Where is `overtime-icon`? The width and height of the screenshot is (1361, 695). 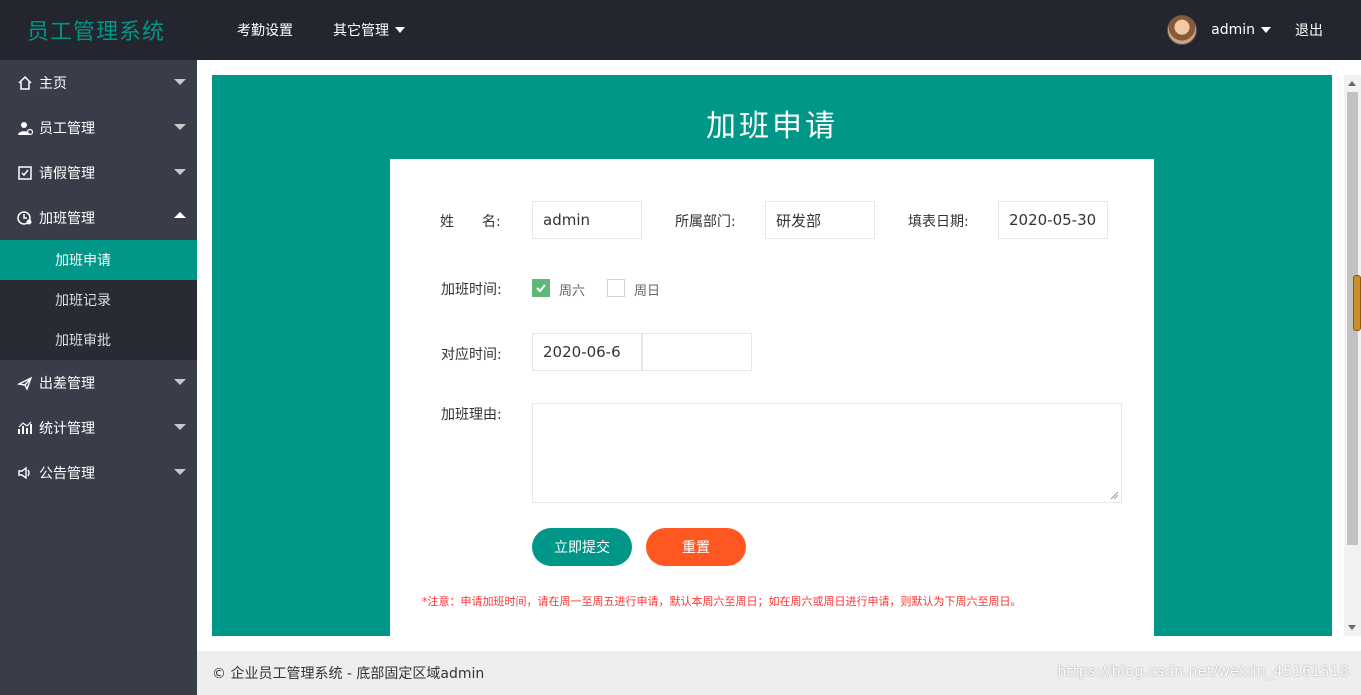
overtime-icon is located at coordinates (25, 218).